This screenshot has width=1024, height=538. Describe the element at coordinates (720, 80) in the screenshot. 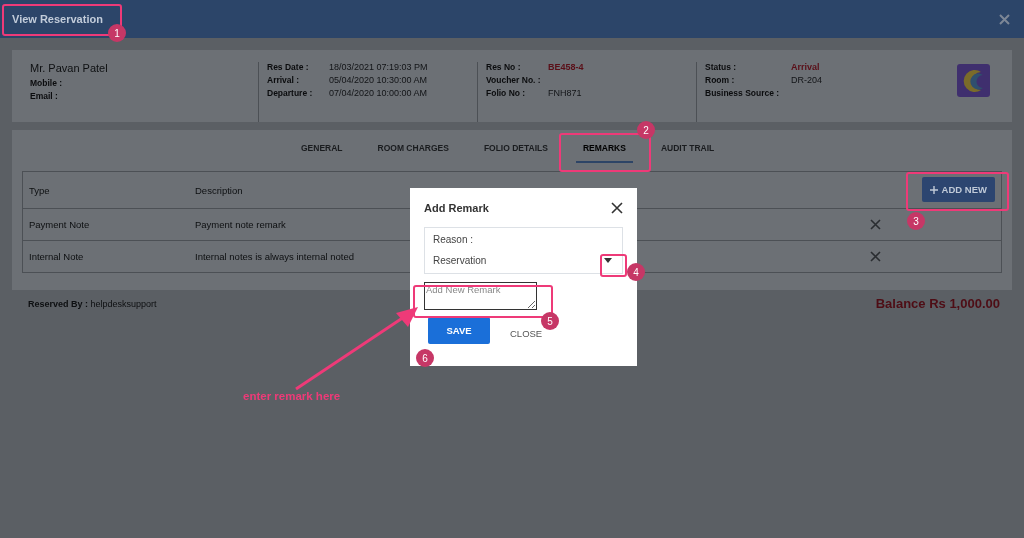

I see `field-label: Room :` at that location.